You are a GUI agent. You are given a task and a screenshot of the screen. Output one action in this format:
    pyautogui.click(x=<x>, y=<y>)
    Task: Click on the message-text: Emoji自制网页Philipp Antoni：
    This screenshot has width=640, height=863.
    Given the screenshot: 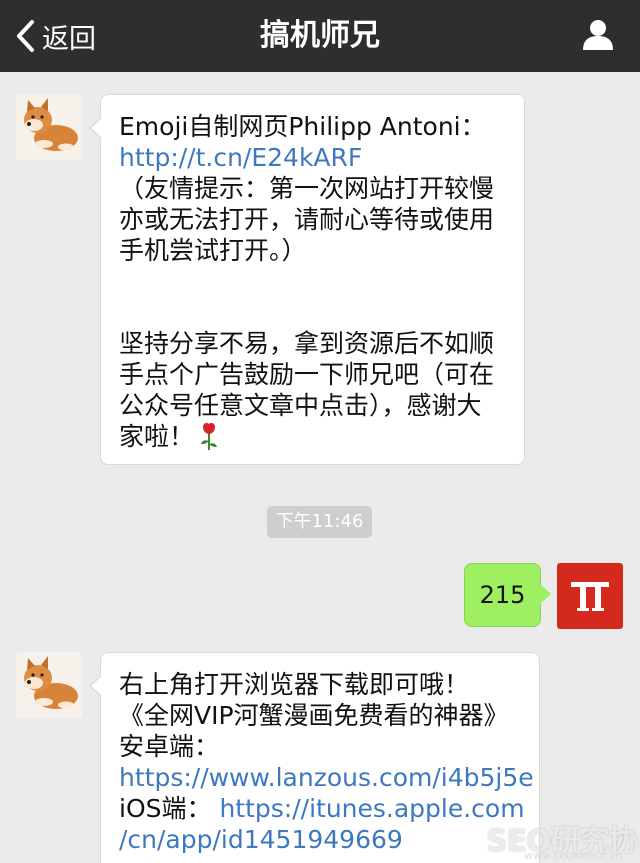 What is the action you would take?
    pyautogui.click(x=302, y=126)
    